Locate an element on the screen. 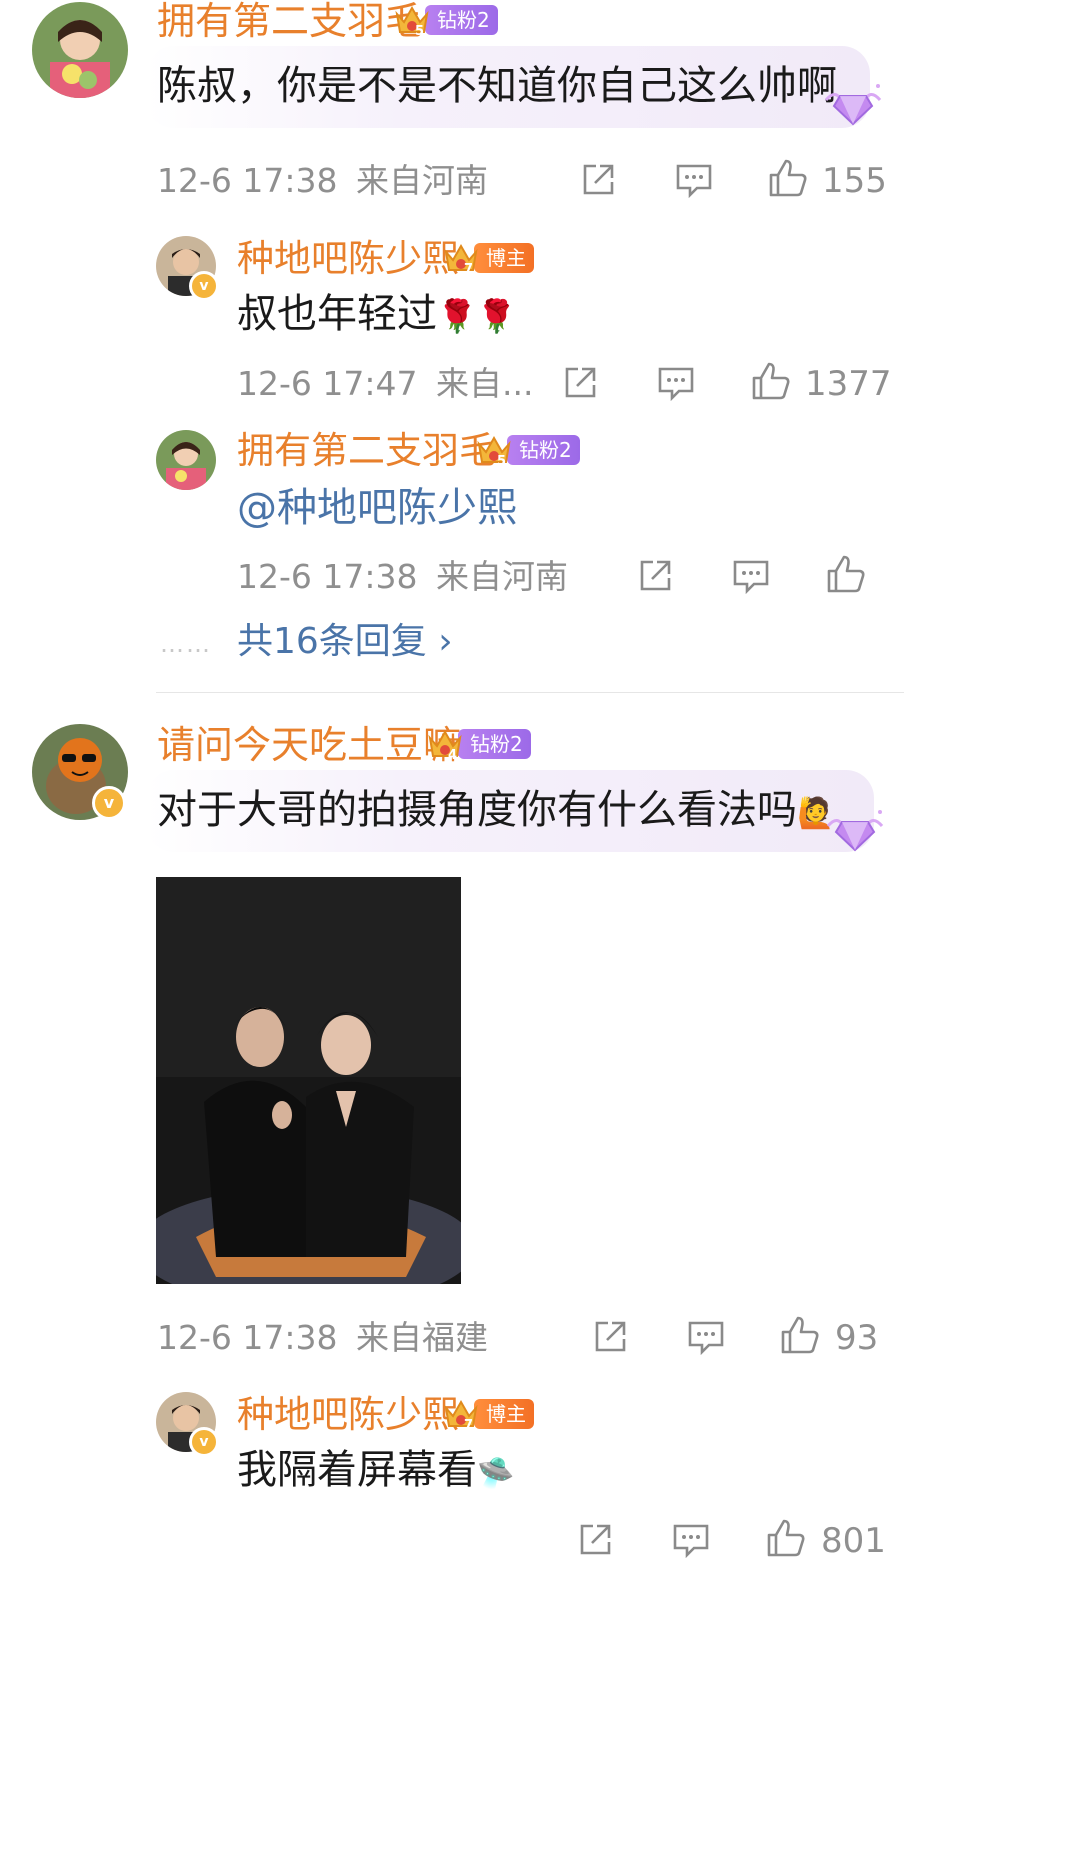  like-count: 1377 is located at coordinates (848, 384).